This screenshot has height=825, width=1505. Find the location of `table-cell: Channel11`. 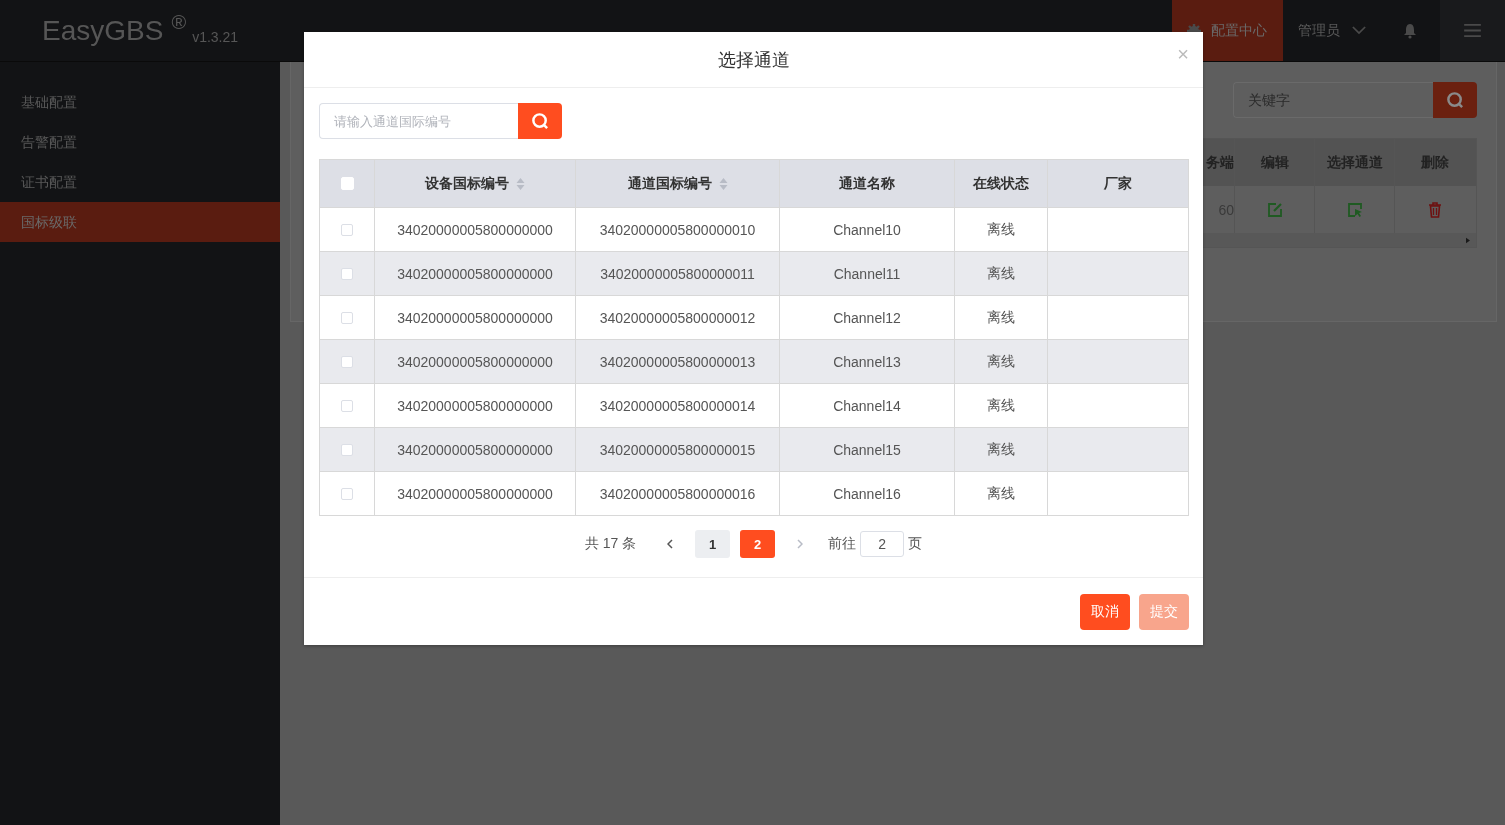

table-cell: Channel11 is located at coordinates (867, 273).